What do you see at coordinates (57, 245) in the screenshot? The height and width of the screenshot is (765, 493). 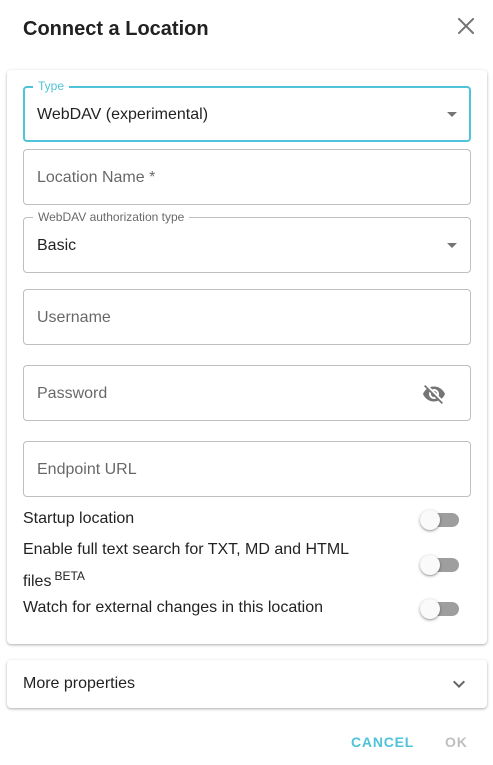 I see `auth-type-select-value: Basic` at bounding box center [57, 245].